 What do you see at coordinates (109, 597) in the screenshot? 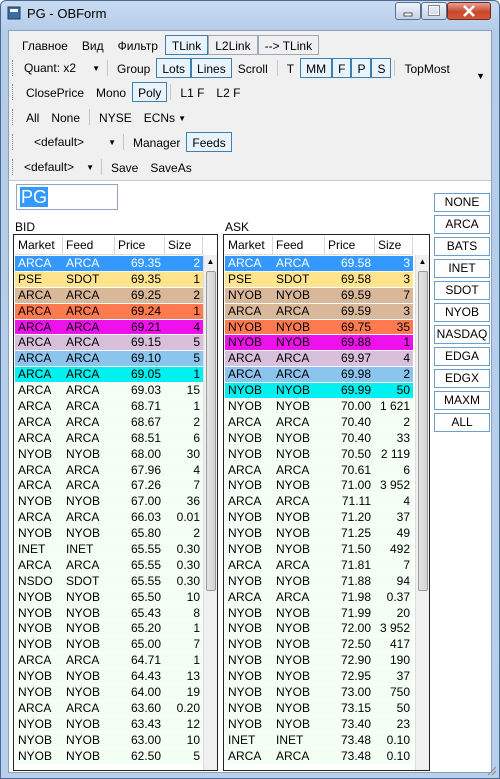
I see `book-row: NYOB NYOB 65.50 10` at bounding box center [109, 597].